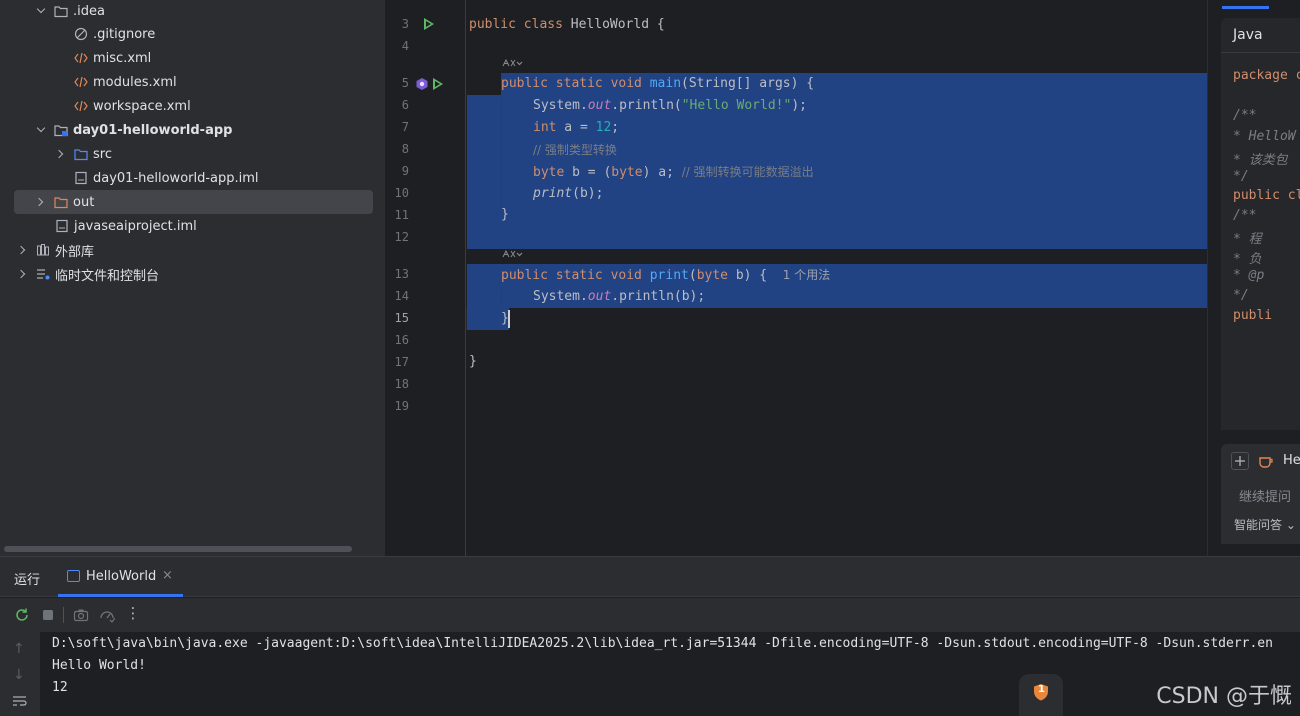 This screenshot has height=716, width=1300. I want to click on tree-item-scratches: 临时文件和控制台, so click(192, 274).